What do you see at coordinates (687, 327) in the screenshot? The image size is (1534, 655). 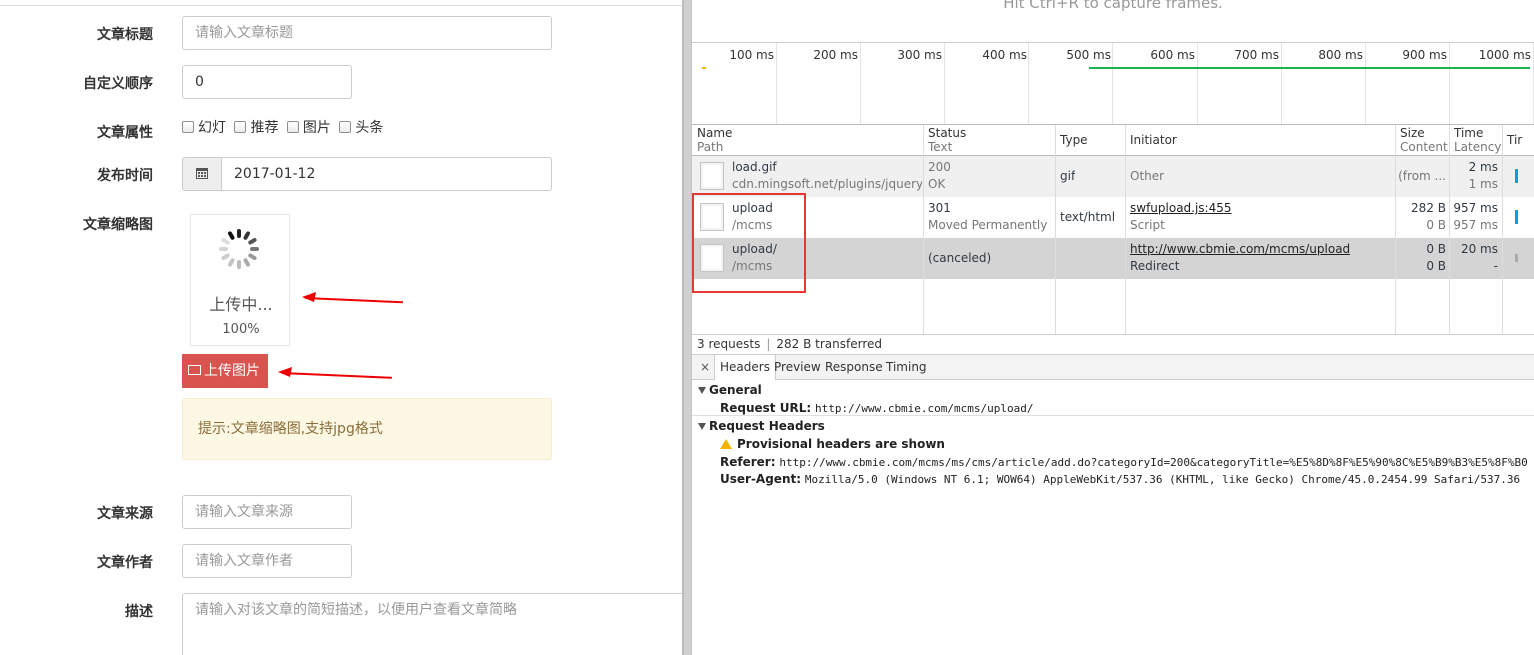 I see `panel-splitter` at bounding box center [687, 327].